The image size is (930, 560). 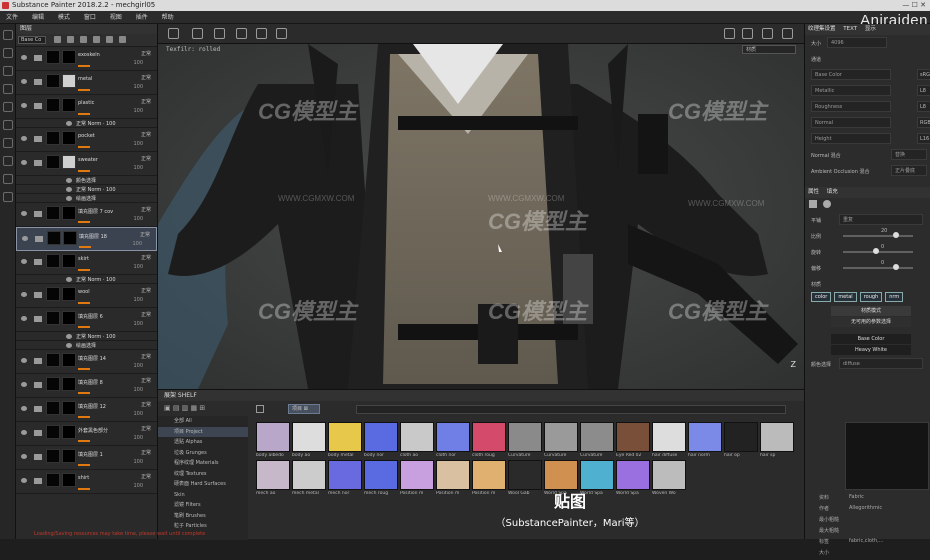 I want to click on shelf-search-input, so click(x=571, y=409).